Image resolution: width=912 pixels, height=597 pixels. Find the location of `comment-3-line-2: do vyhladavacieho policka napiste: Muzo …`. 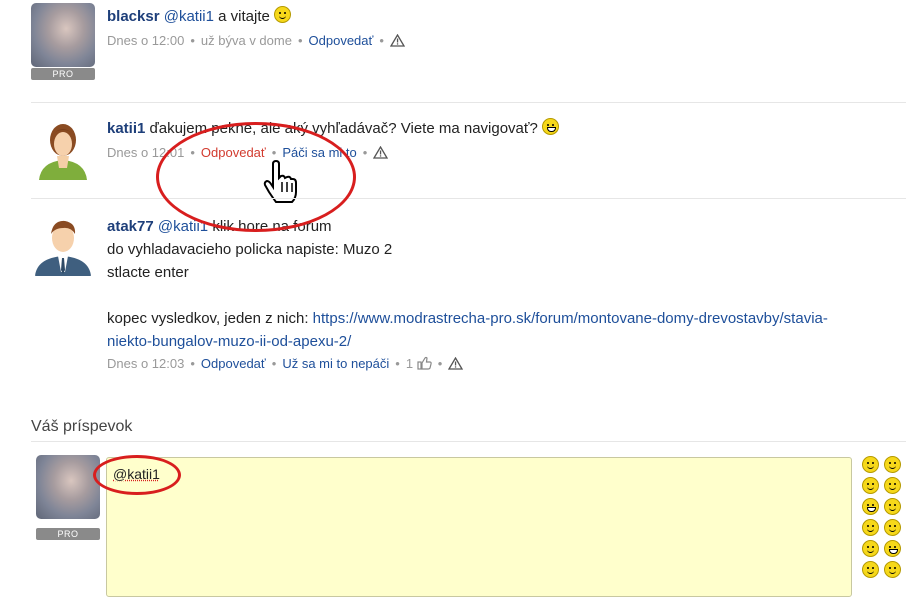

comment-3-line-2: do vyhladavacieho policka napiste: Muzo … is located at coordinates (502, 249).